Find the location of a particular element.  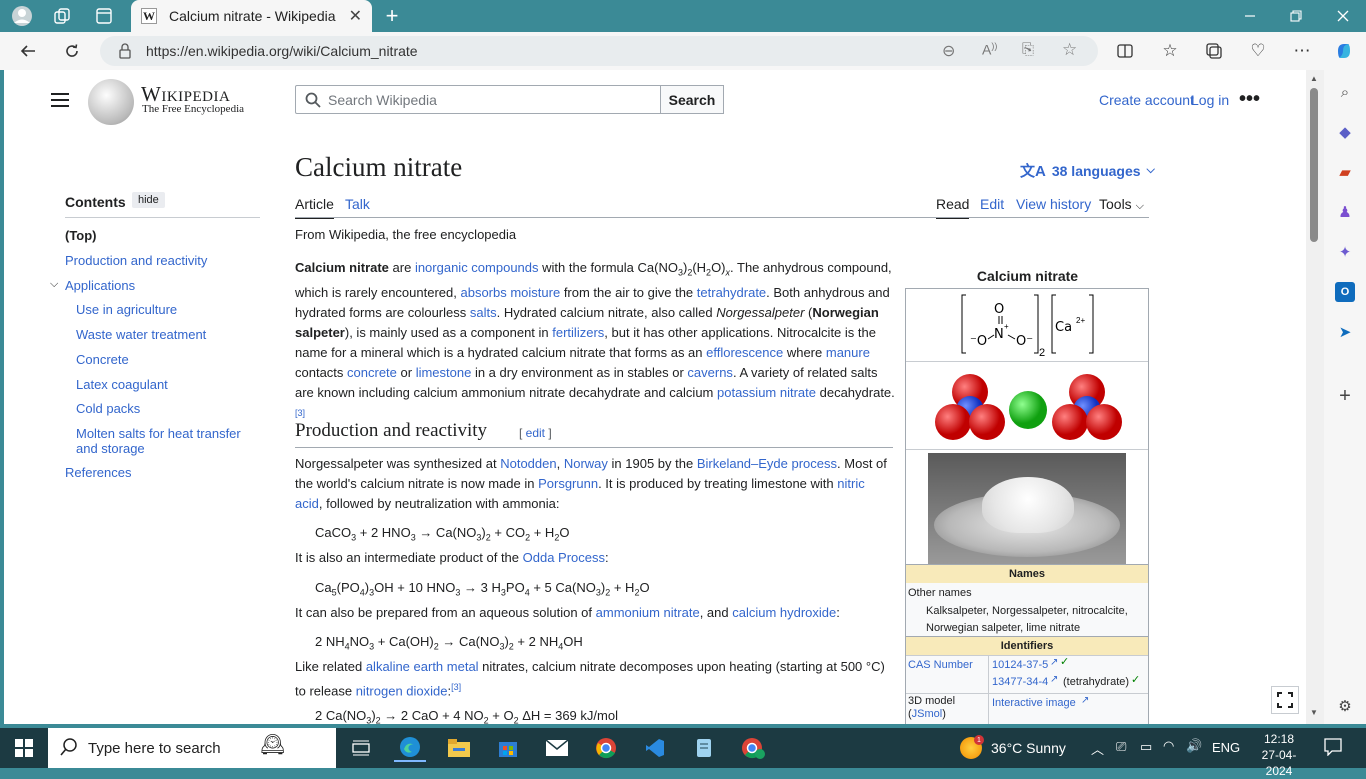

languages-button: 文A 38 languages ⌵ is located at coordinates (1087, 170).